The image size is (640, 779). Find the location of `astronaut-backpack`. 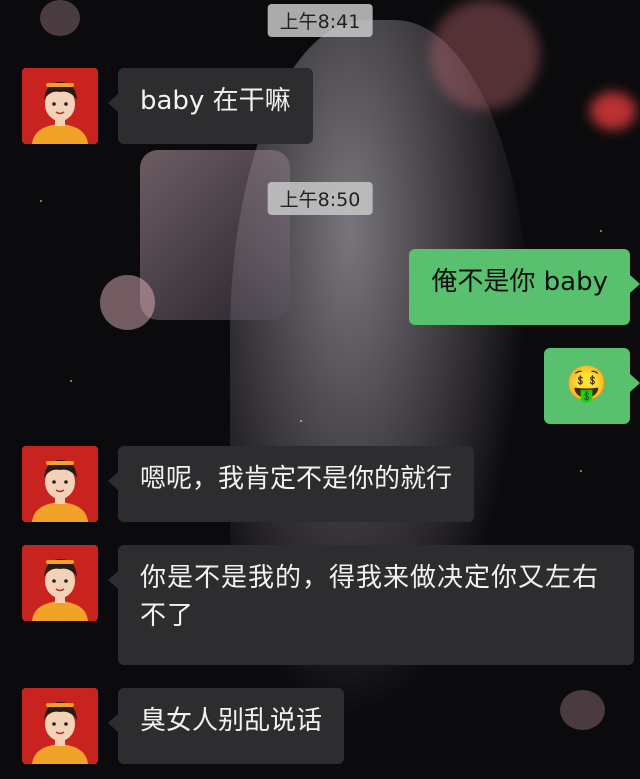

astronaut-backpack is located at coordinates (215, 235).